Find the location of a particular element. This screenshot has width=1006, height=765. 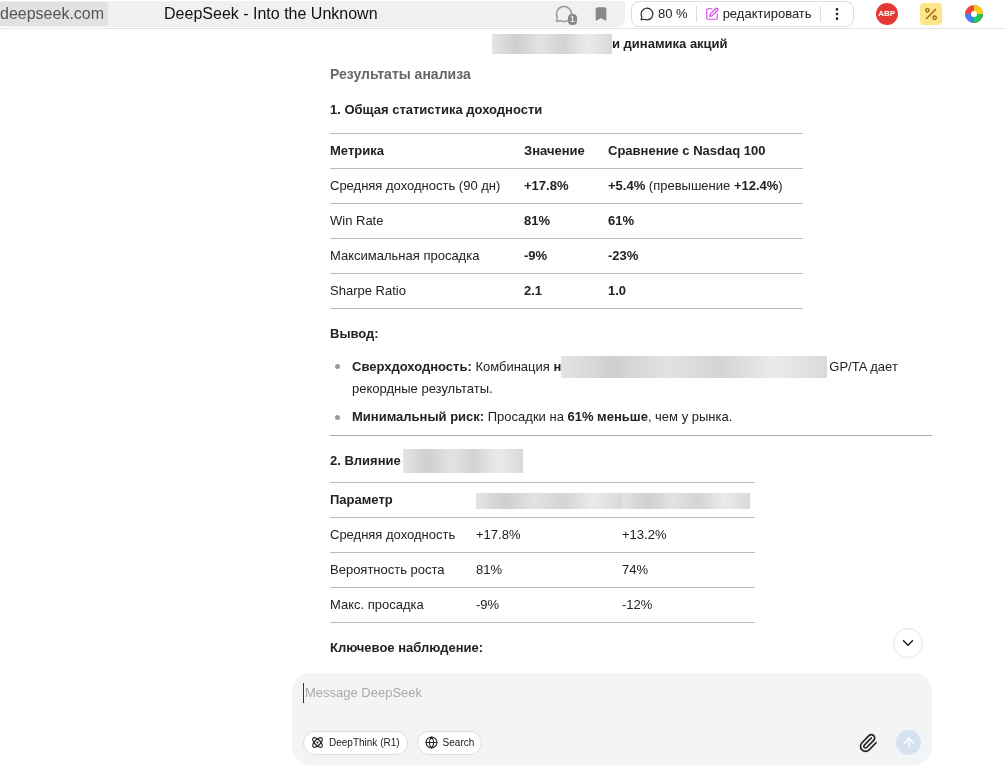

intro-text: и динамика акций is located at coordinates (670, 44).